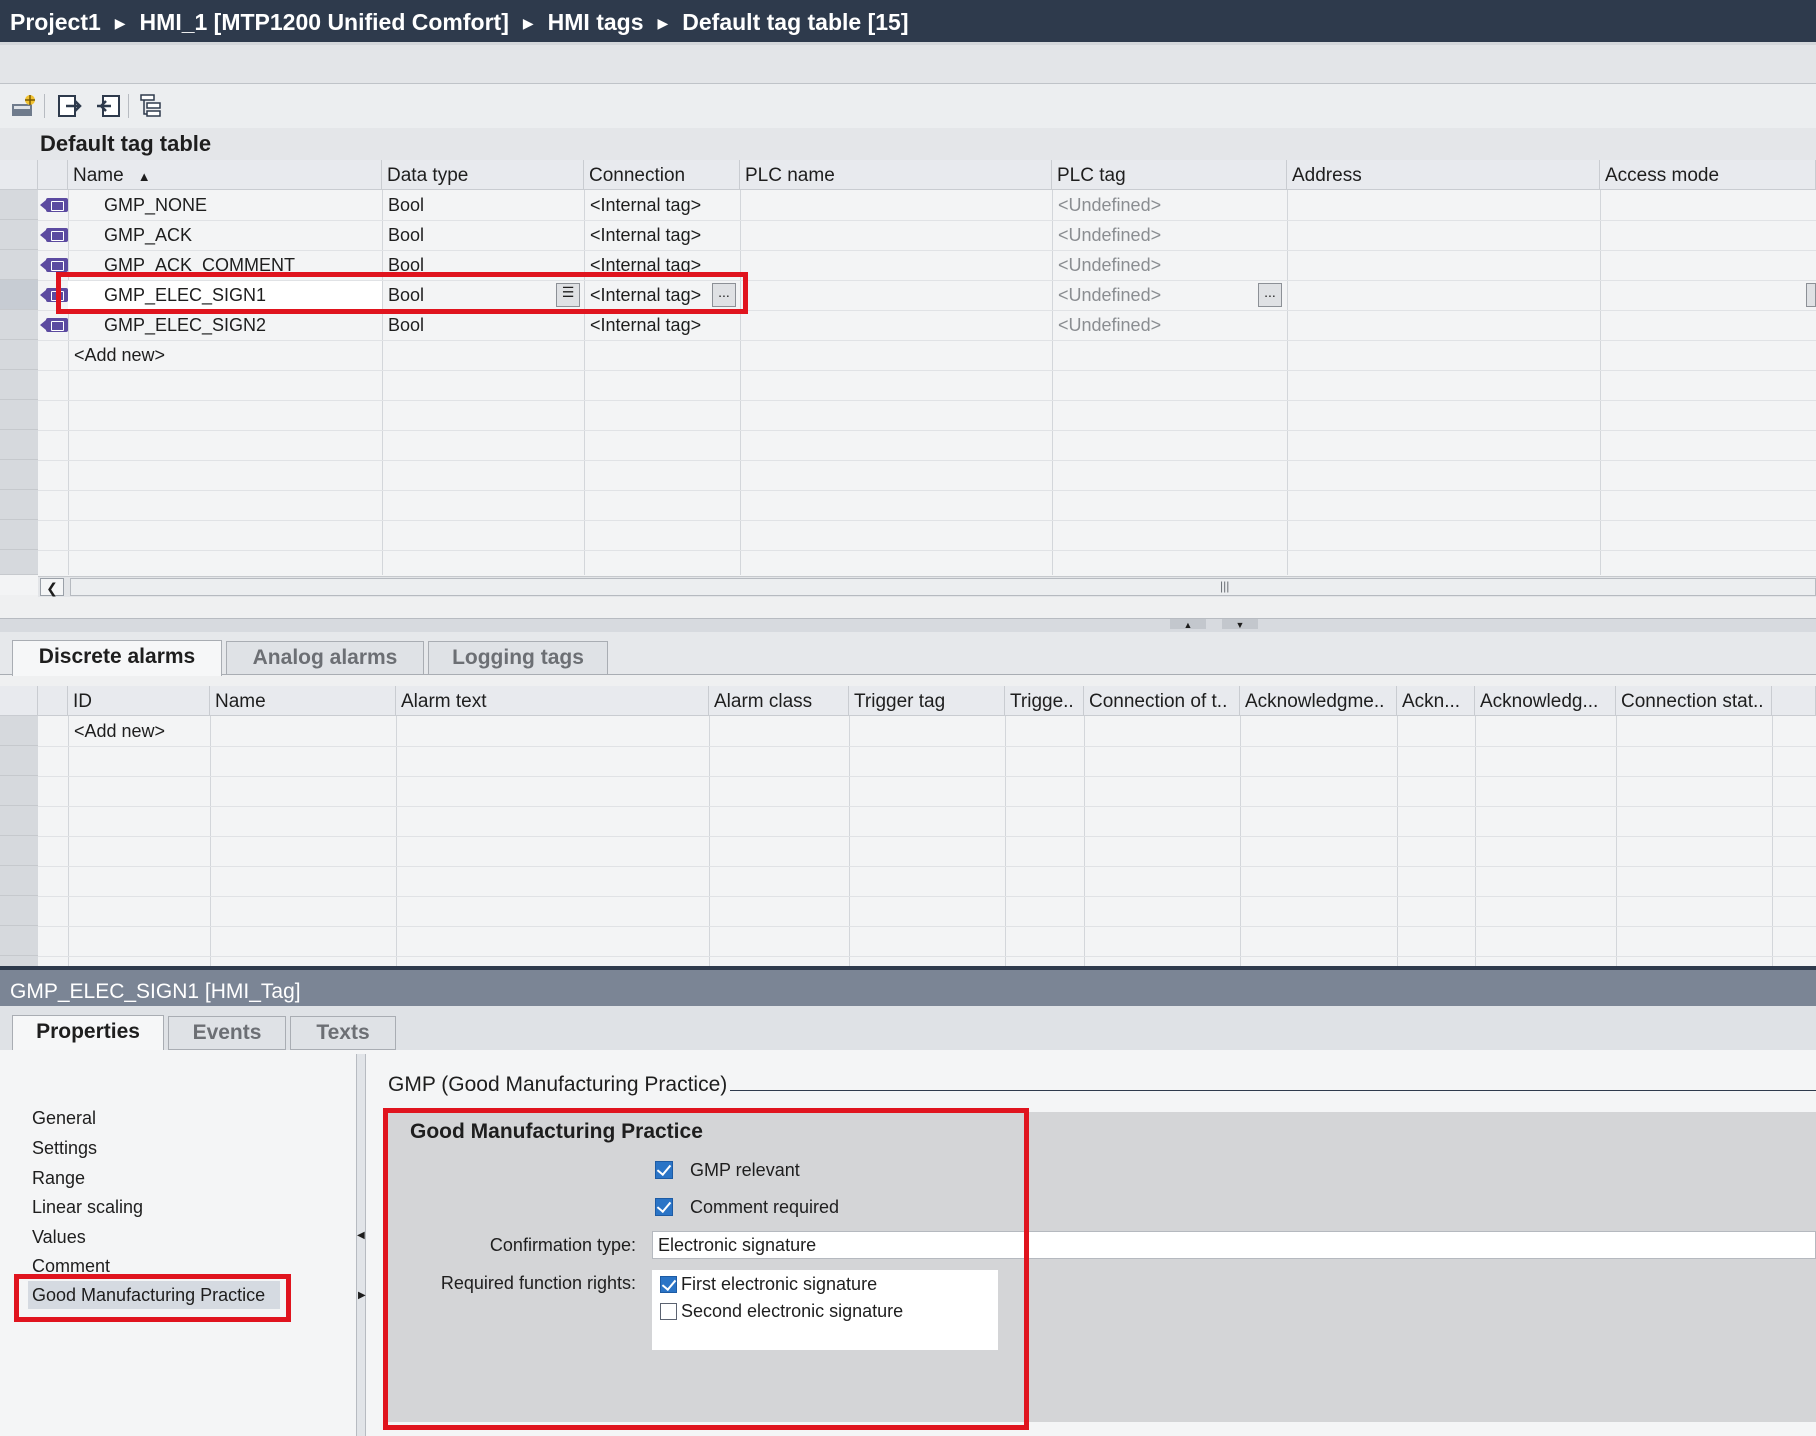 Image resolution: width=1816 pixels, height=1436 pixels. Describe the element at coordinates (139, 701) in the screenshot. I see `column-header-id: ID` at that location.